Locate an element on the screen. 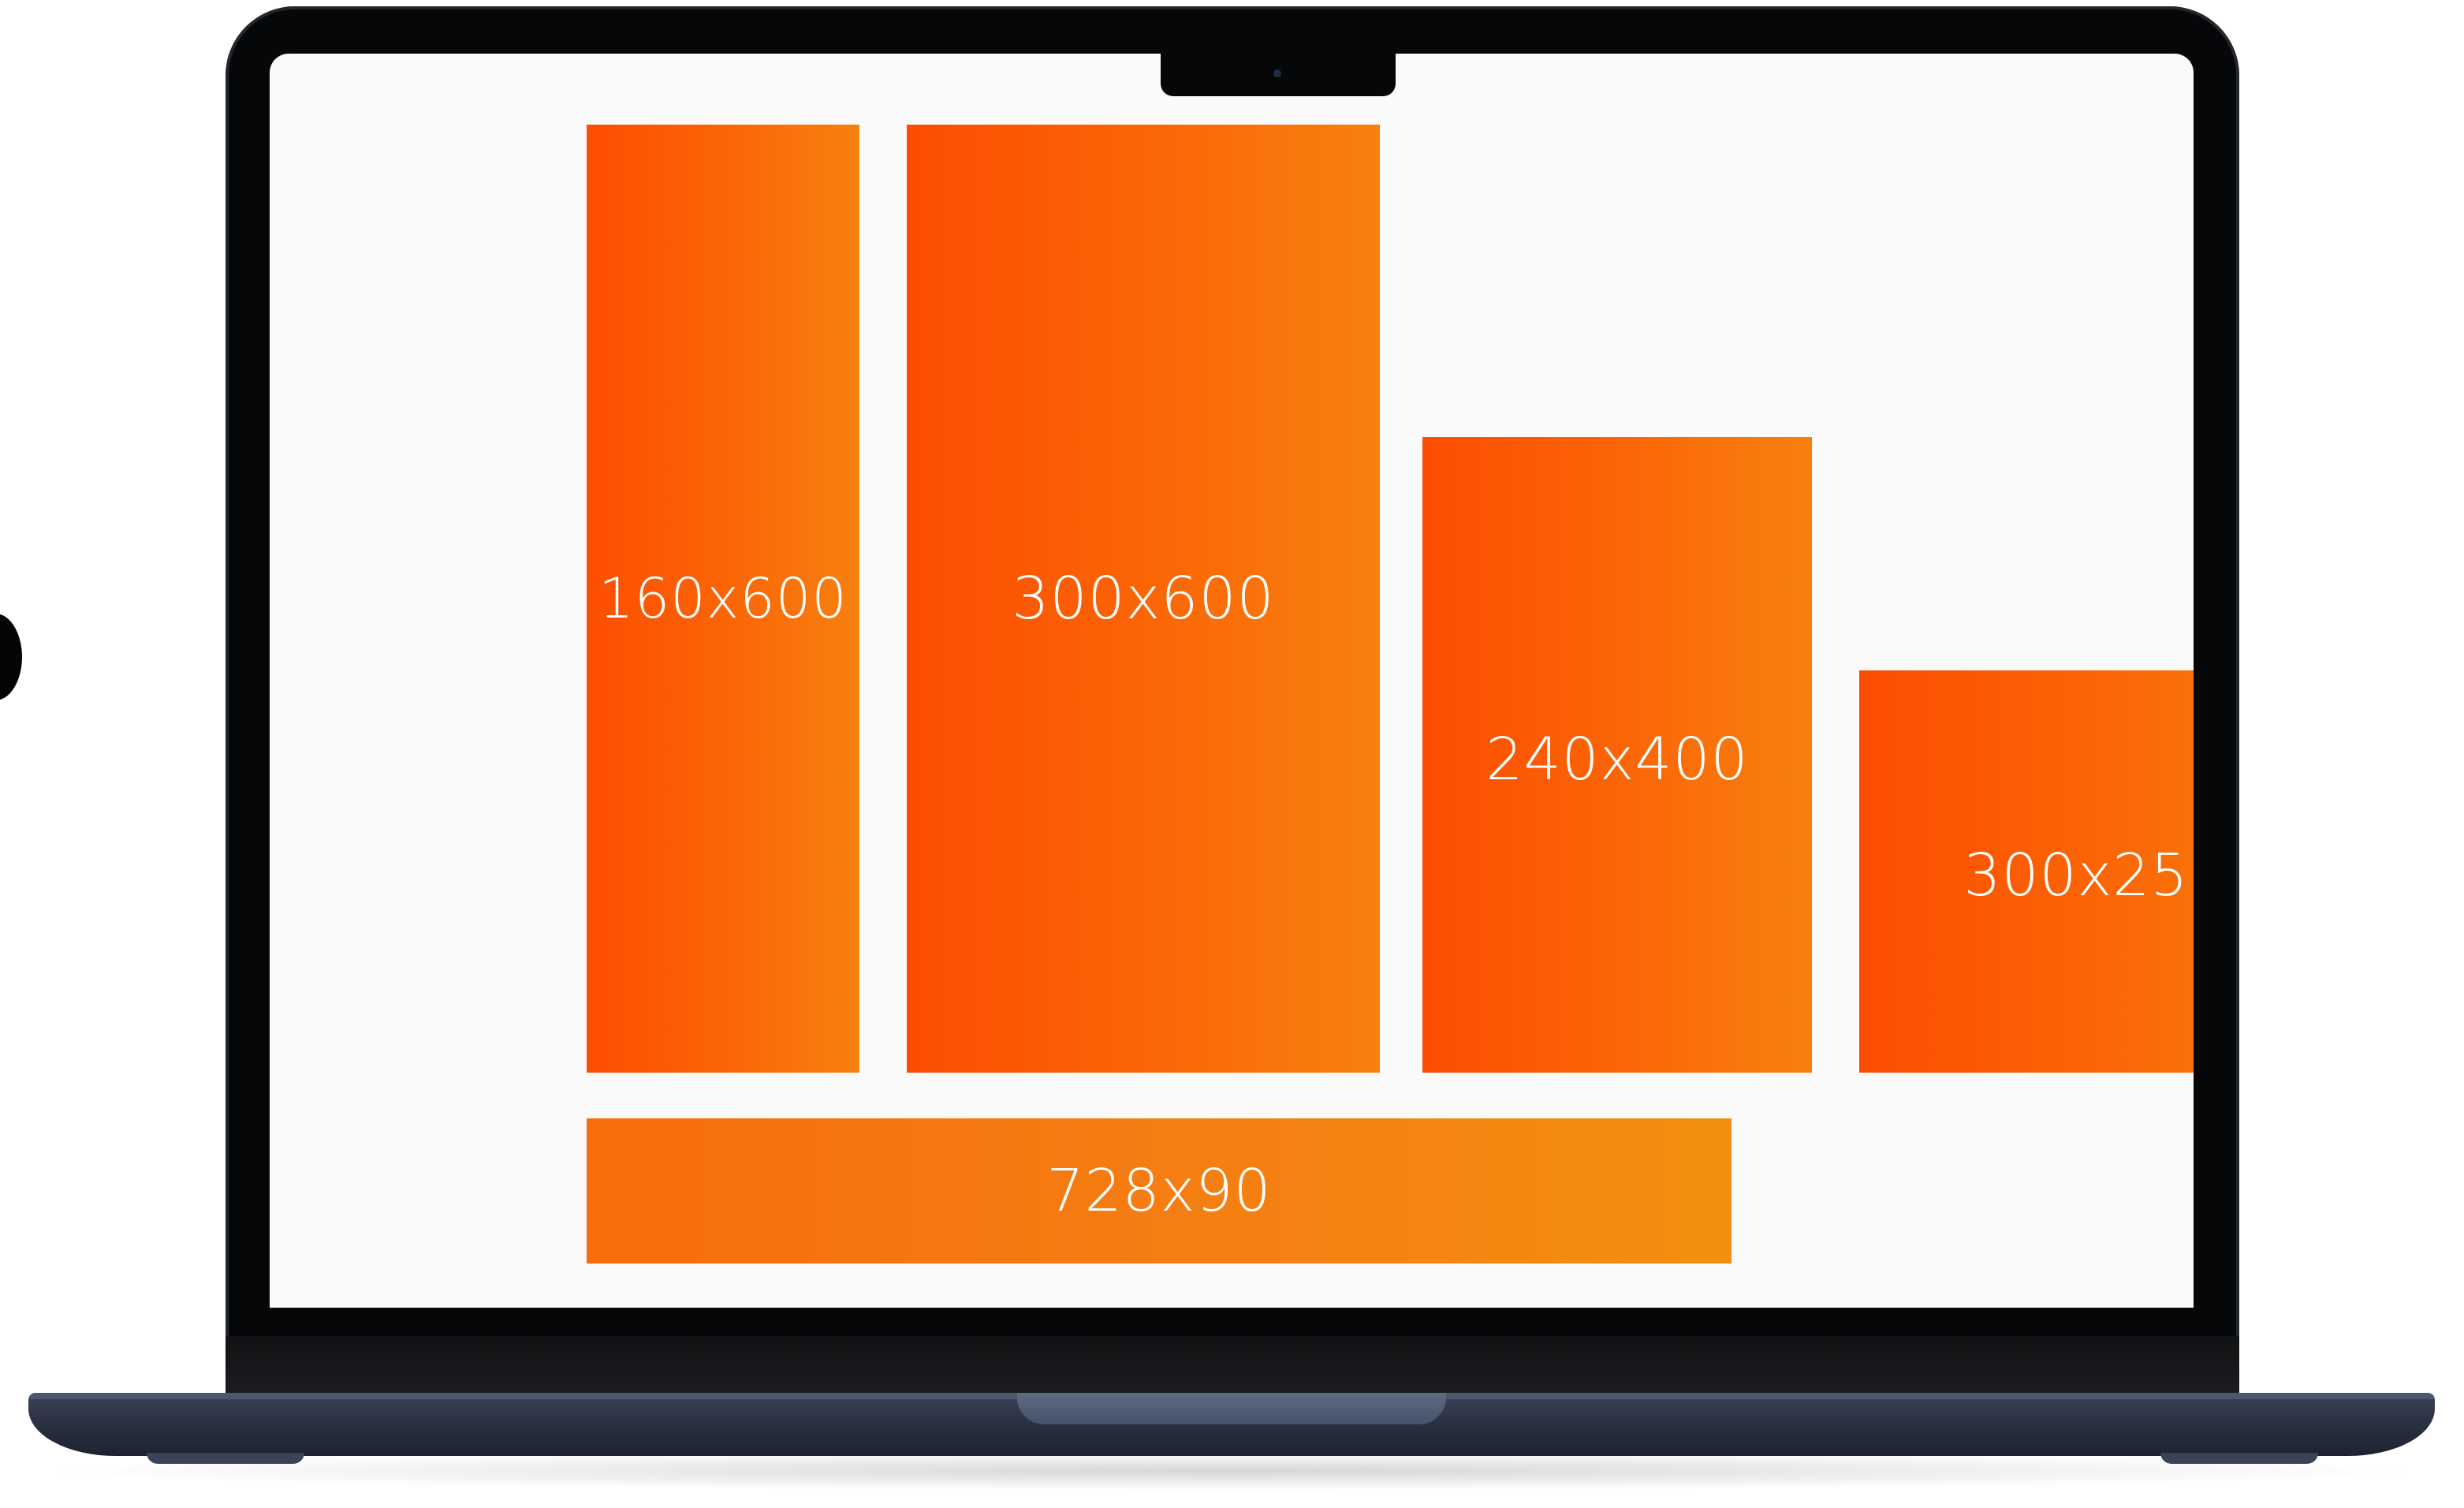  ad-banner-300x250: 300x250 is located at coordinates (2027, 871).